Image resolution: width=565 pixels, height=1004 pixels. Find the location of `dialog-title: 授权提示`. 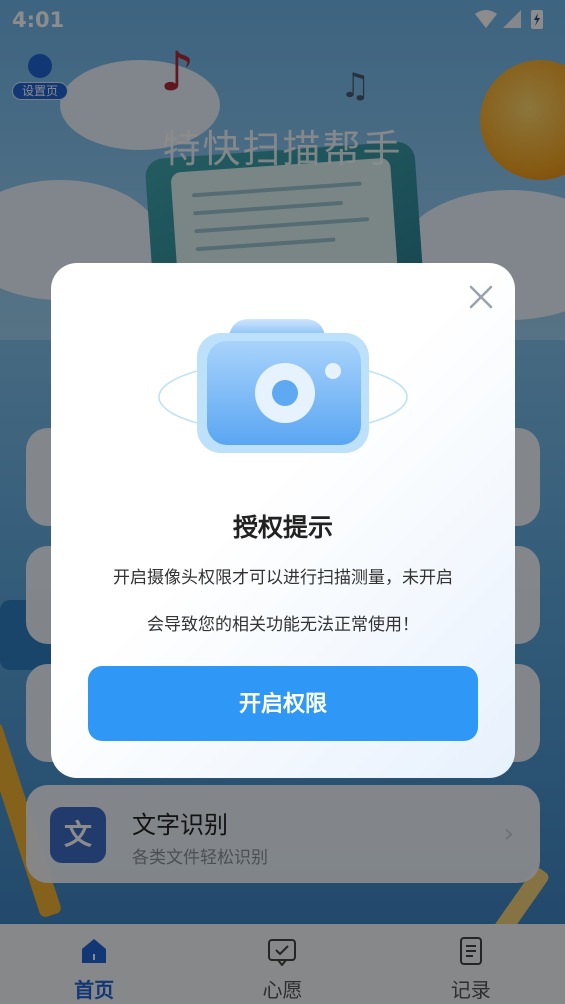

dialog-title: 授权提示 is located at coordinates (282, 527).